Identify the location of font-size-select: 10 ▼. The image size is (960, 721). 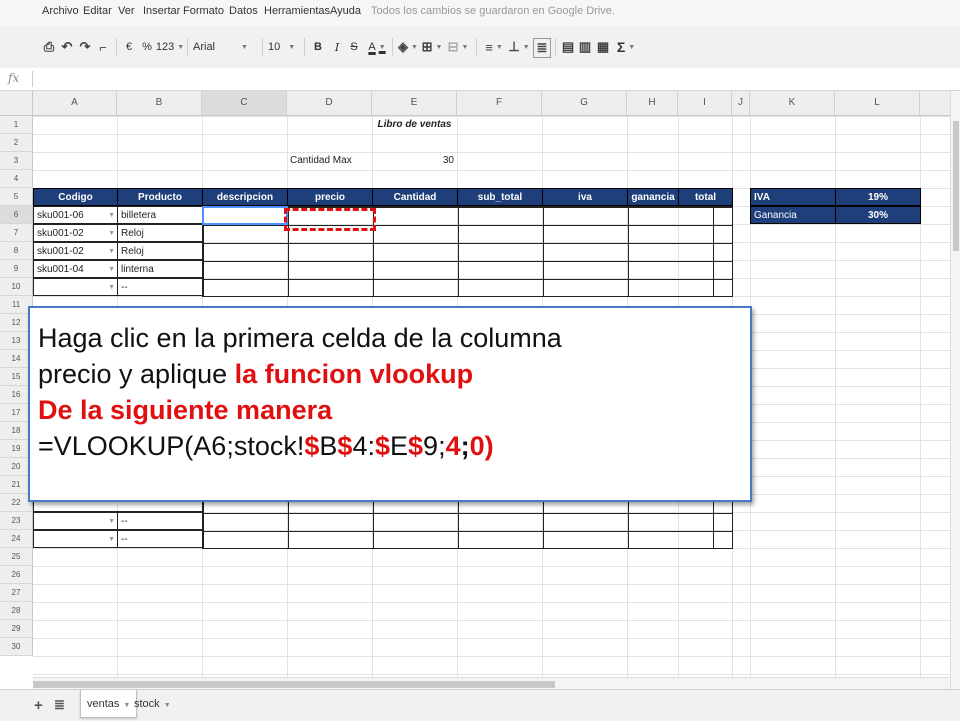
(283, 47).